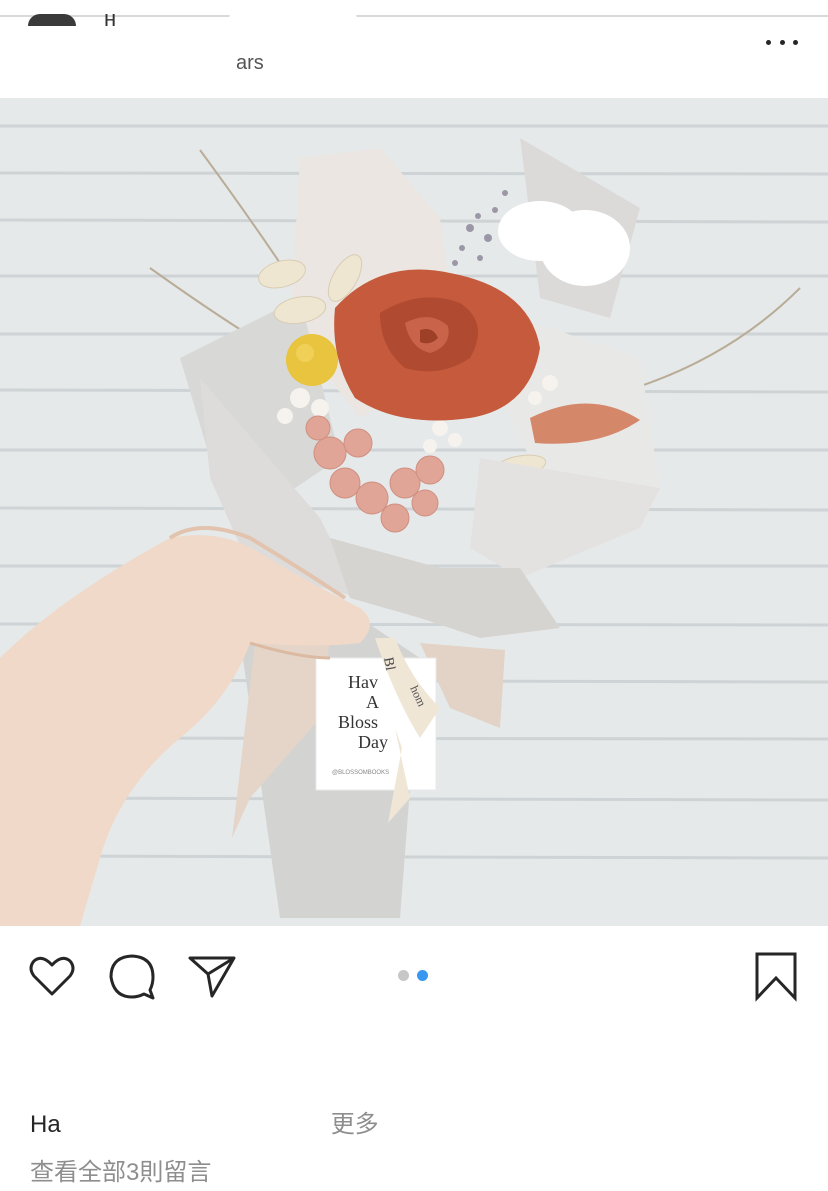 The width and height of the screenshot is (828, 1191). I want to click on view-all-comments-link: 查看全部3則留言, so click(120, 1169).